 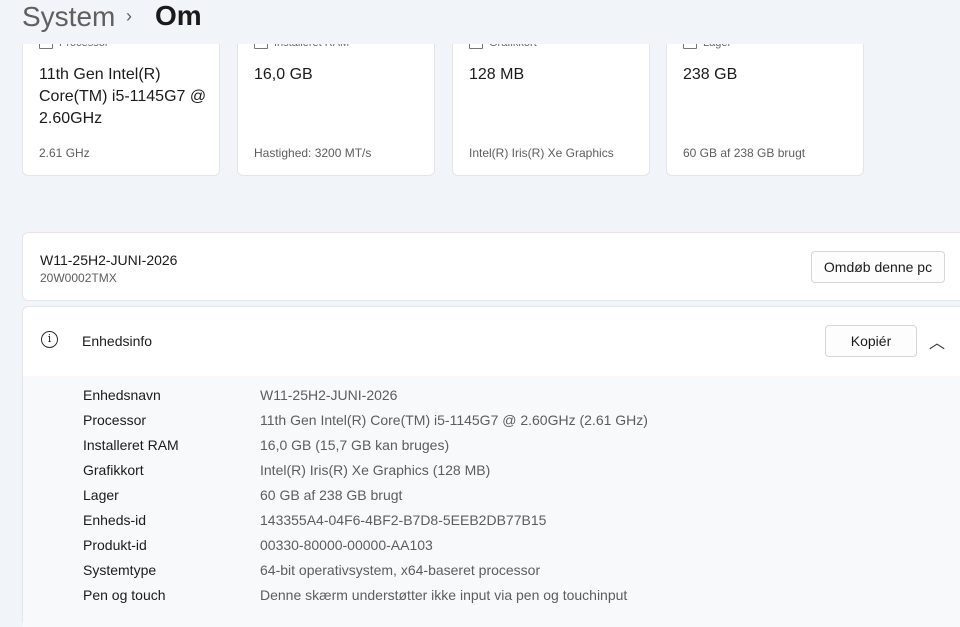 I want to click on spec-value: 16,0 GB, so click(x=283, y=74).